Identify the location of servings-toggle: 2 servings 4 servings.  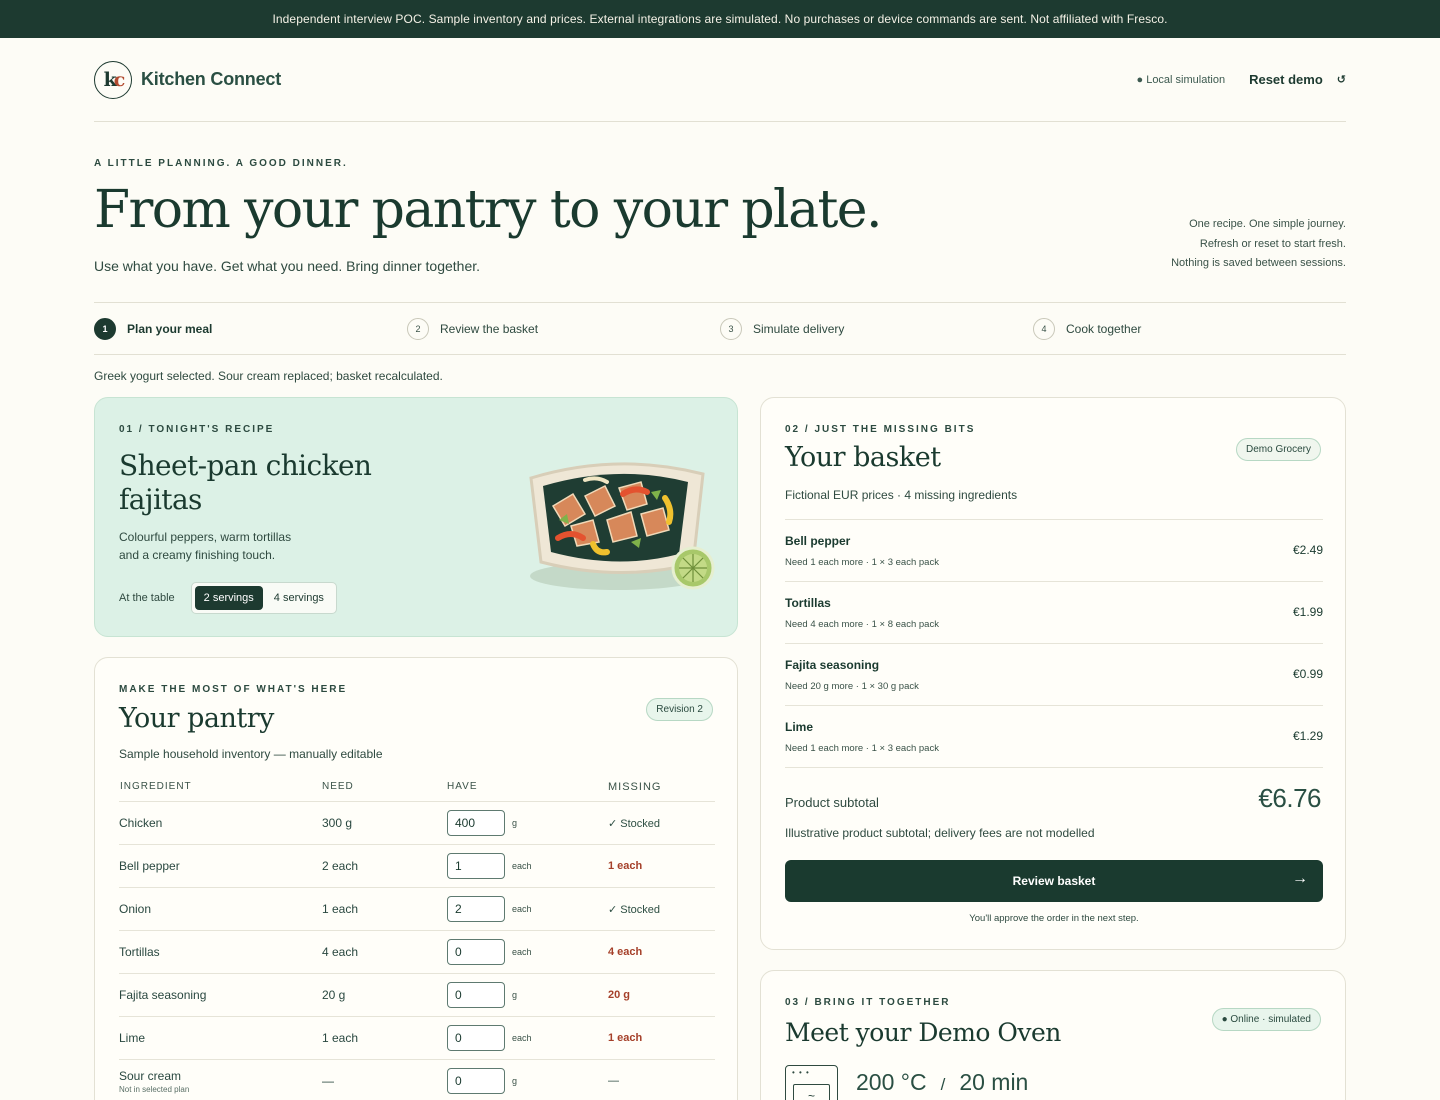
(263, 598).